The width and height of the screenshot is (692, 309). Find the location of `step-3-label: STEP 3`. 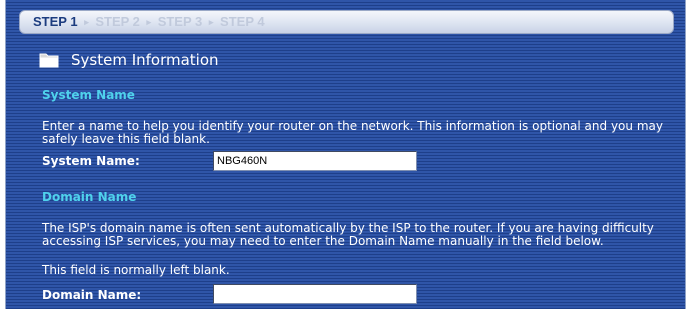

step-3-label: STEP 3 is located at coordinates (180, 21).